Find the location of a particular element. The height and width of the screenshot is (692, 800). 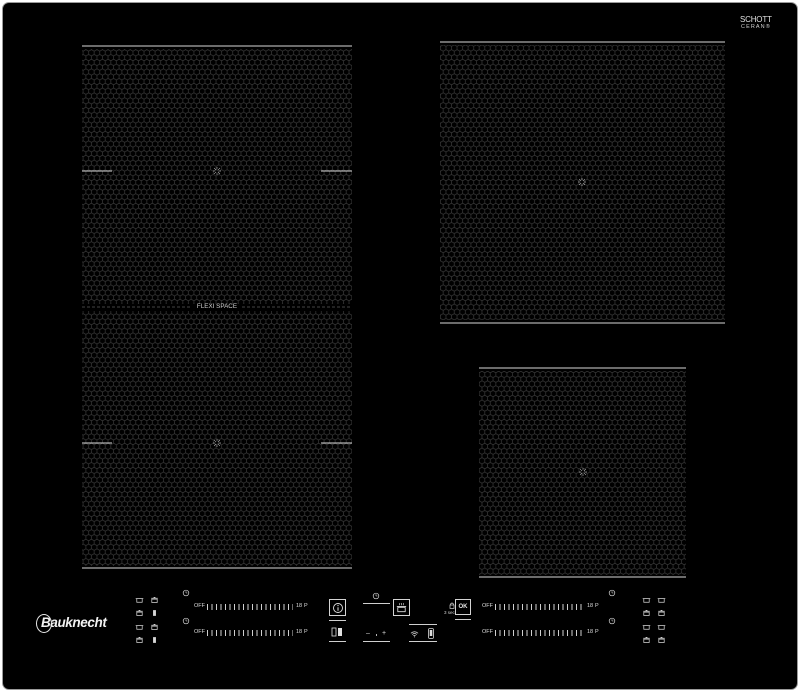

info-icon is located at coordinates (338, 608).